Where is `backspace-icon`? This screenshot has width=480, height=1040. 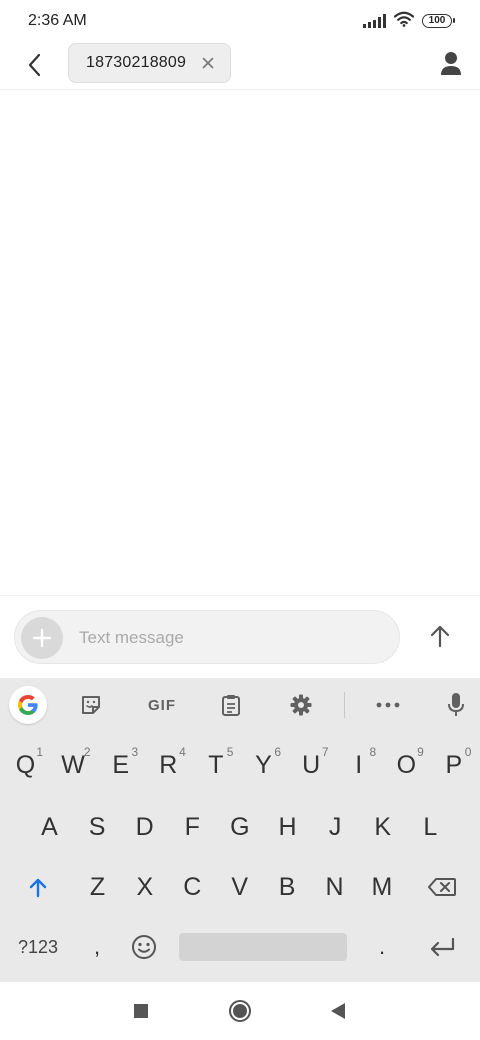 backspace-icon is located at coordinates (442, 887).